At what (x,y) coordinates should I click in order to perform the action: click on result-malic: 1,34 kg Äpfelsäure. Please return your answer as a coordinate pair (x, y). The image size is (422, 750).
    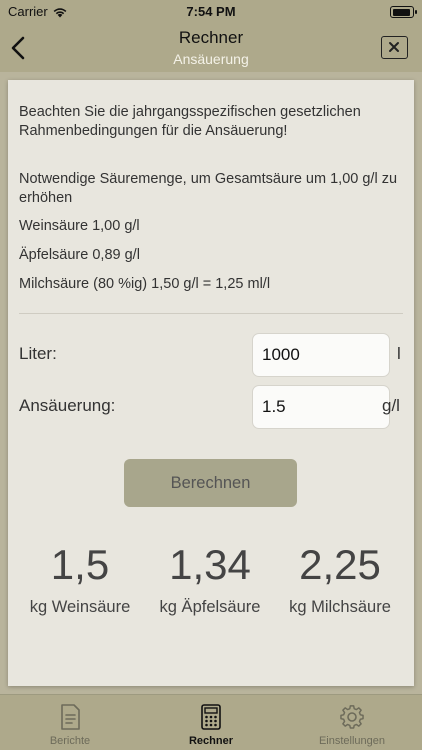
    Looking at the image, I should click on (210, 578).